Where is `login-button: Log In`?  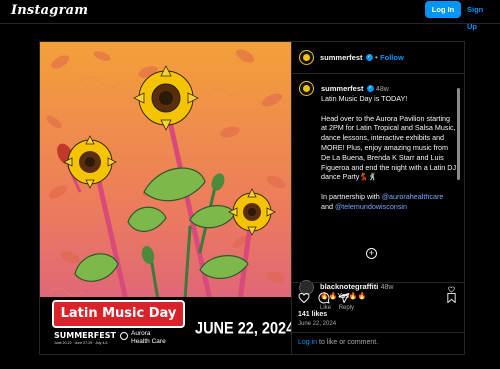 login-button: Log In is located at coordinates (443, 9).